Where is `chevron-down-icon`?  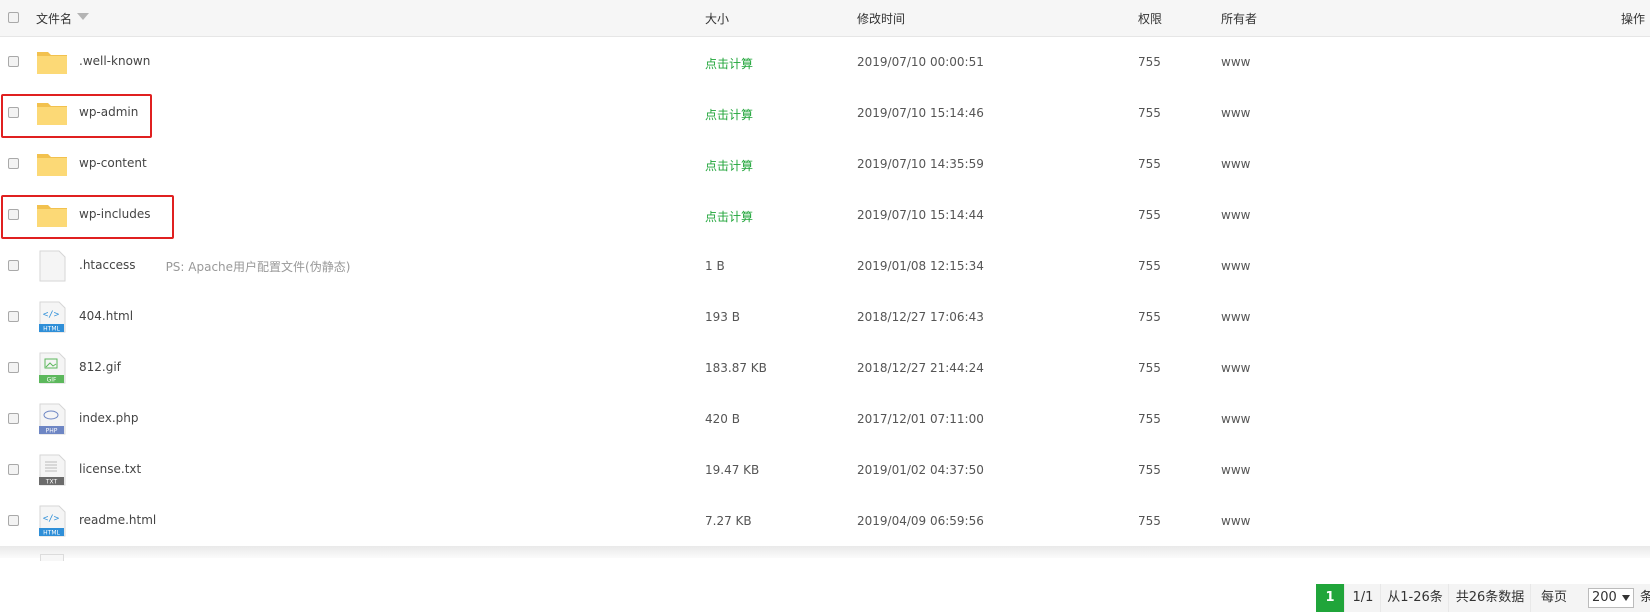 chevron-down-icon is located at coordinates (1626, 598).